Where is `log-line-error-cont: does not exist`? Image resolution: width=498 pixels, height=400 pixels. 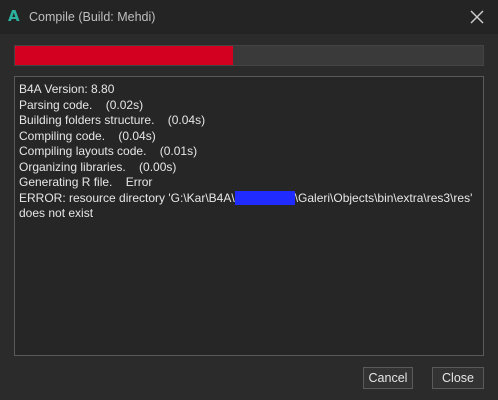
log-line-error-cont: does not exist is located at coordinates (56, 213).